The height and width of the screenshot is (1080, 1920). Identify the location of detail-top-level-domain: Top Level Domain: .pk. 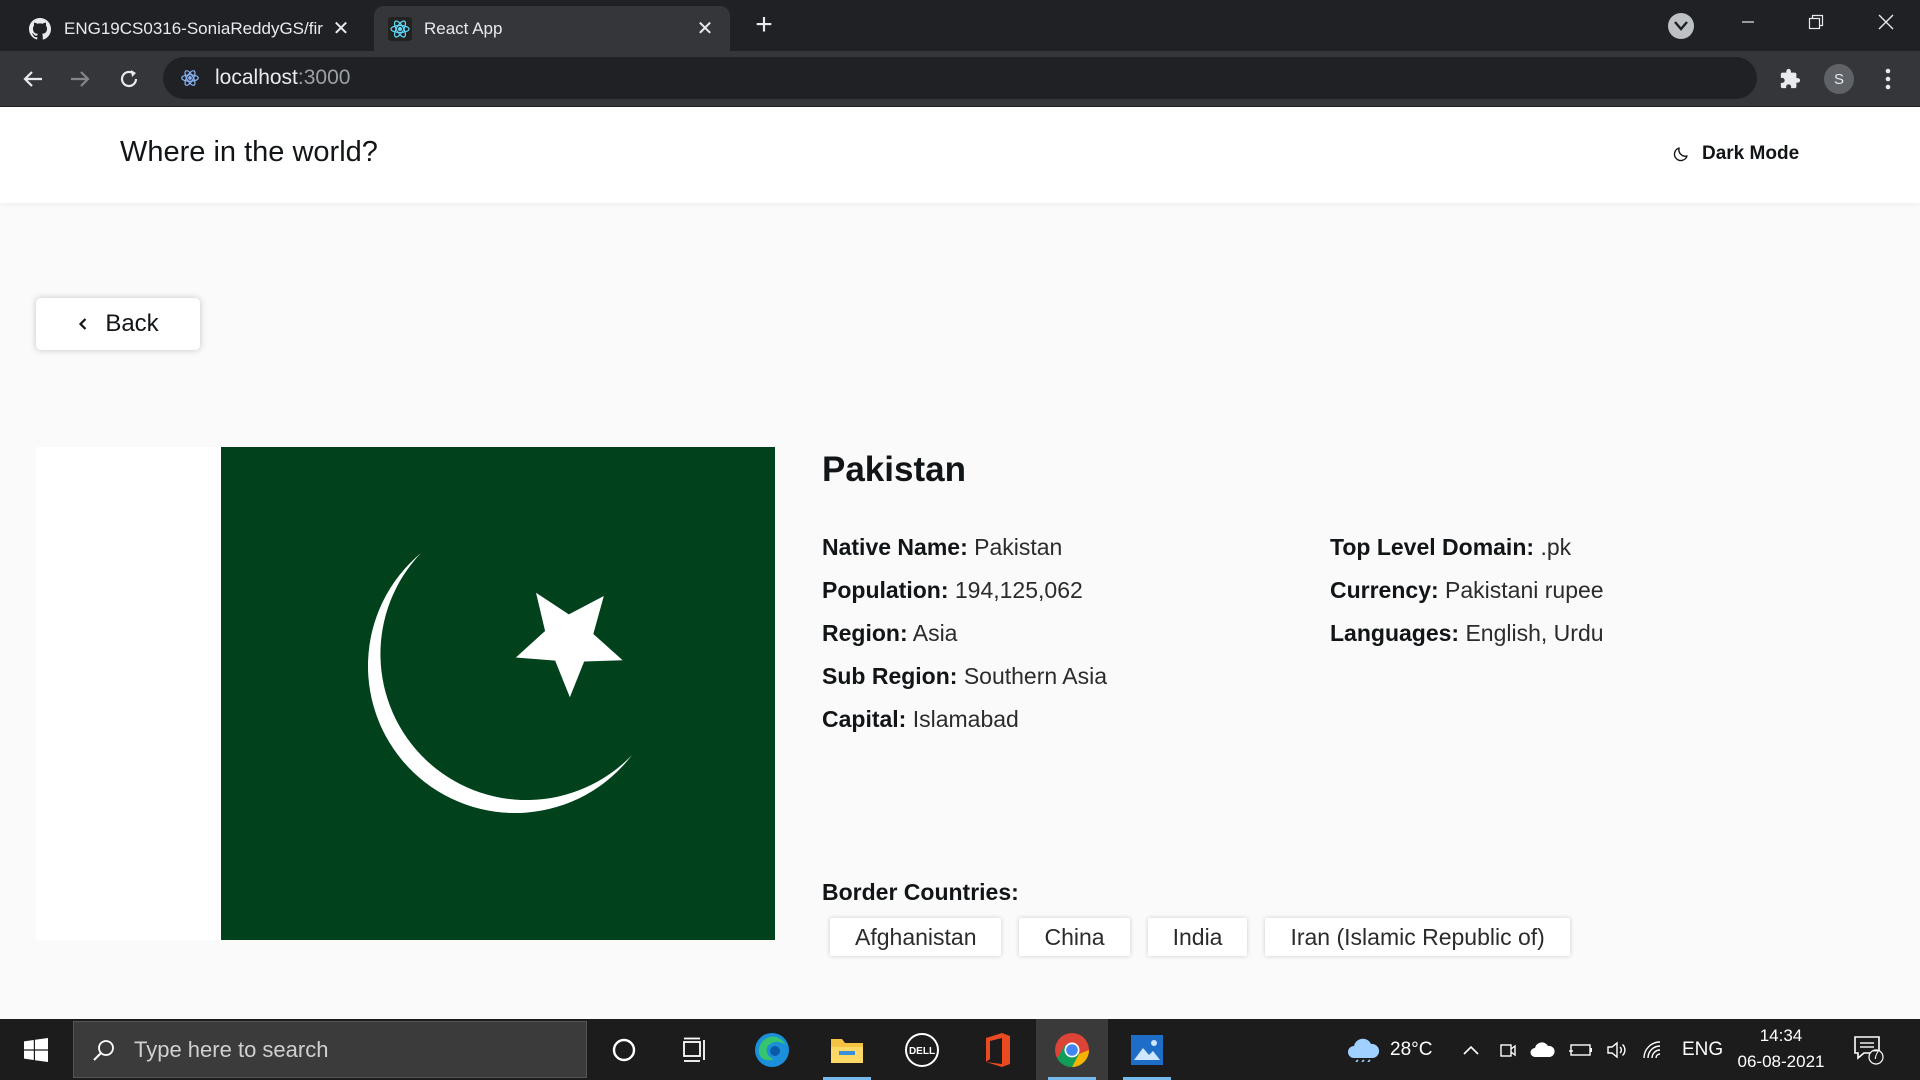
(1467, 547).